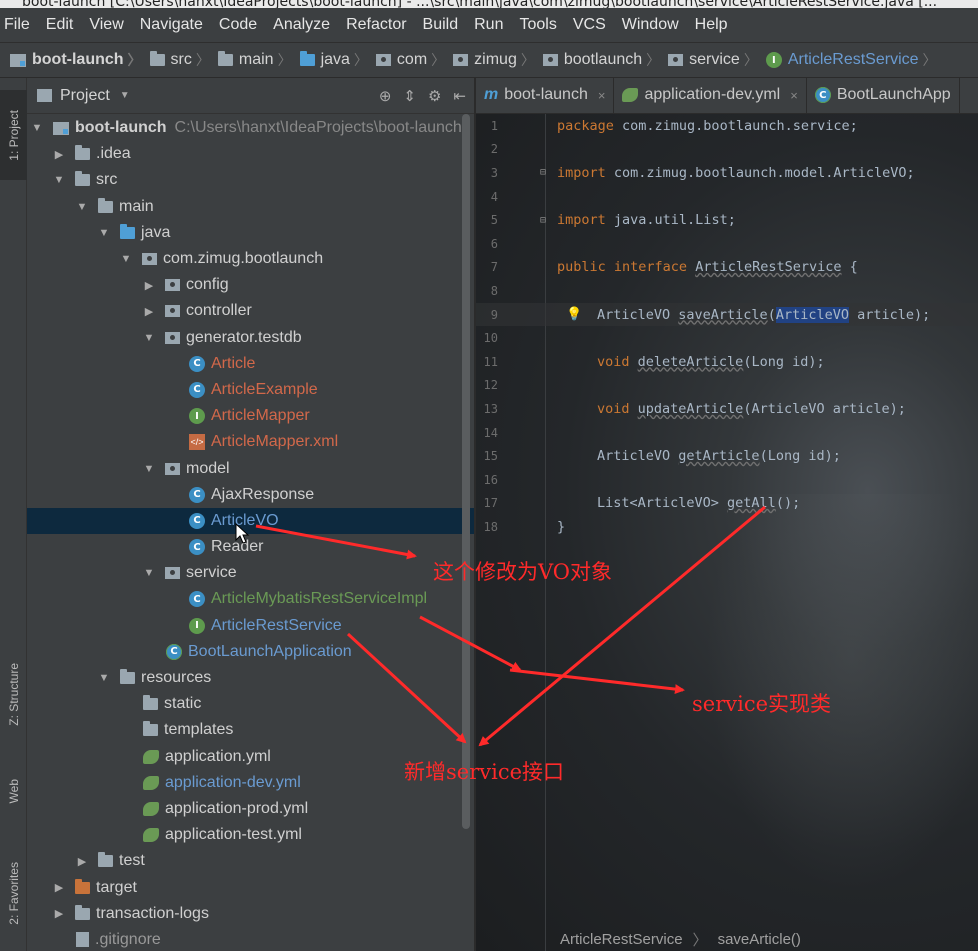  Describe the element at coordinates (717, 60) in the screenshot. I see `breadcrumb-item-service: service 〉` at that location.